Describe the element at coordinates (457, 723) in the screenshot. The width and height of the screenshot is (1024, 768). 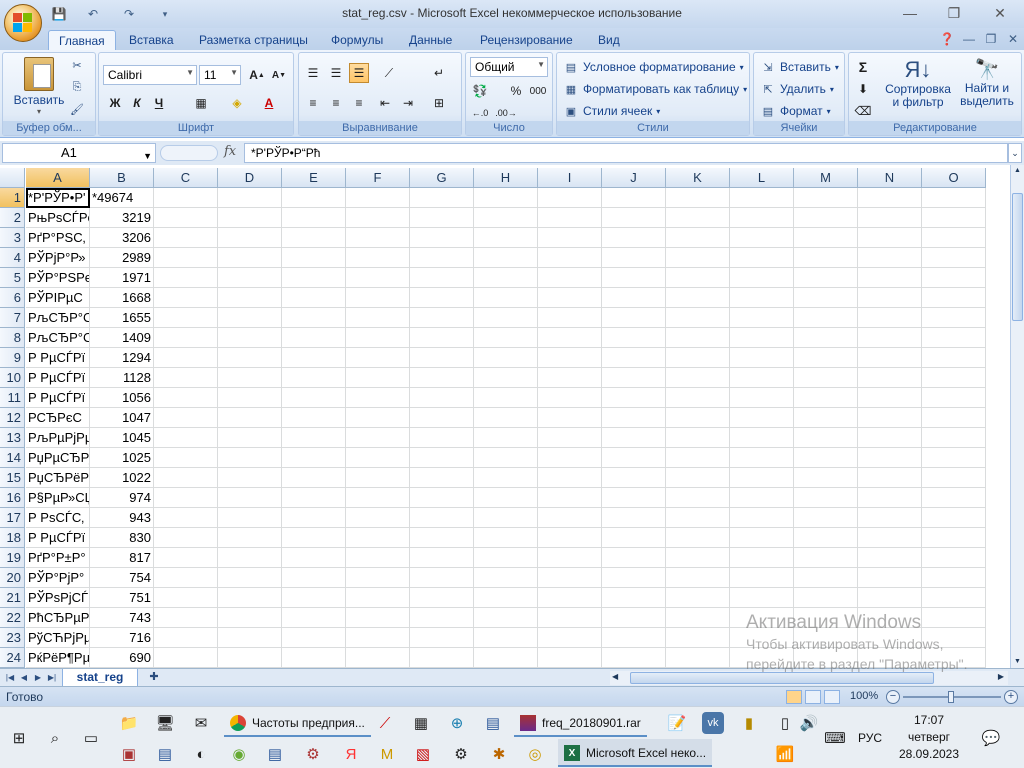
I see `network-app-icon: ⊕` at that location.